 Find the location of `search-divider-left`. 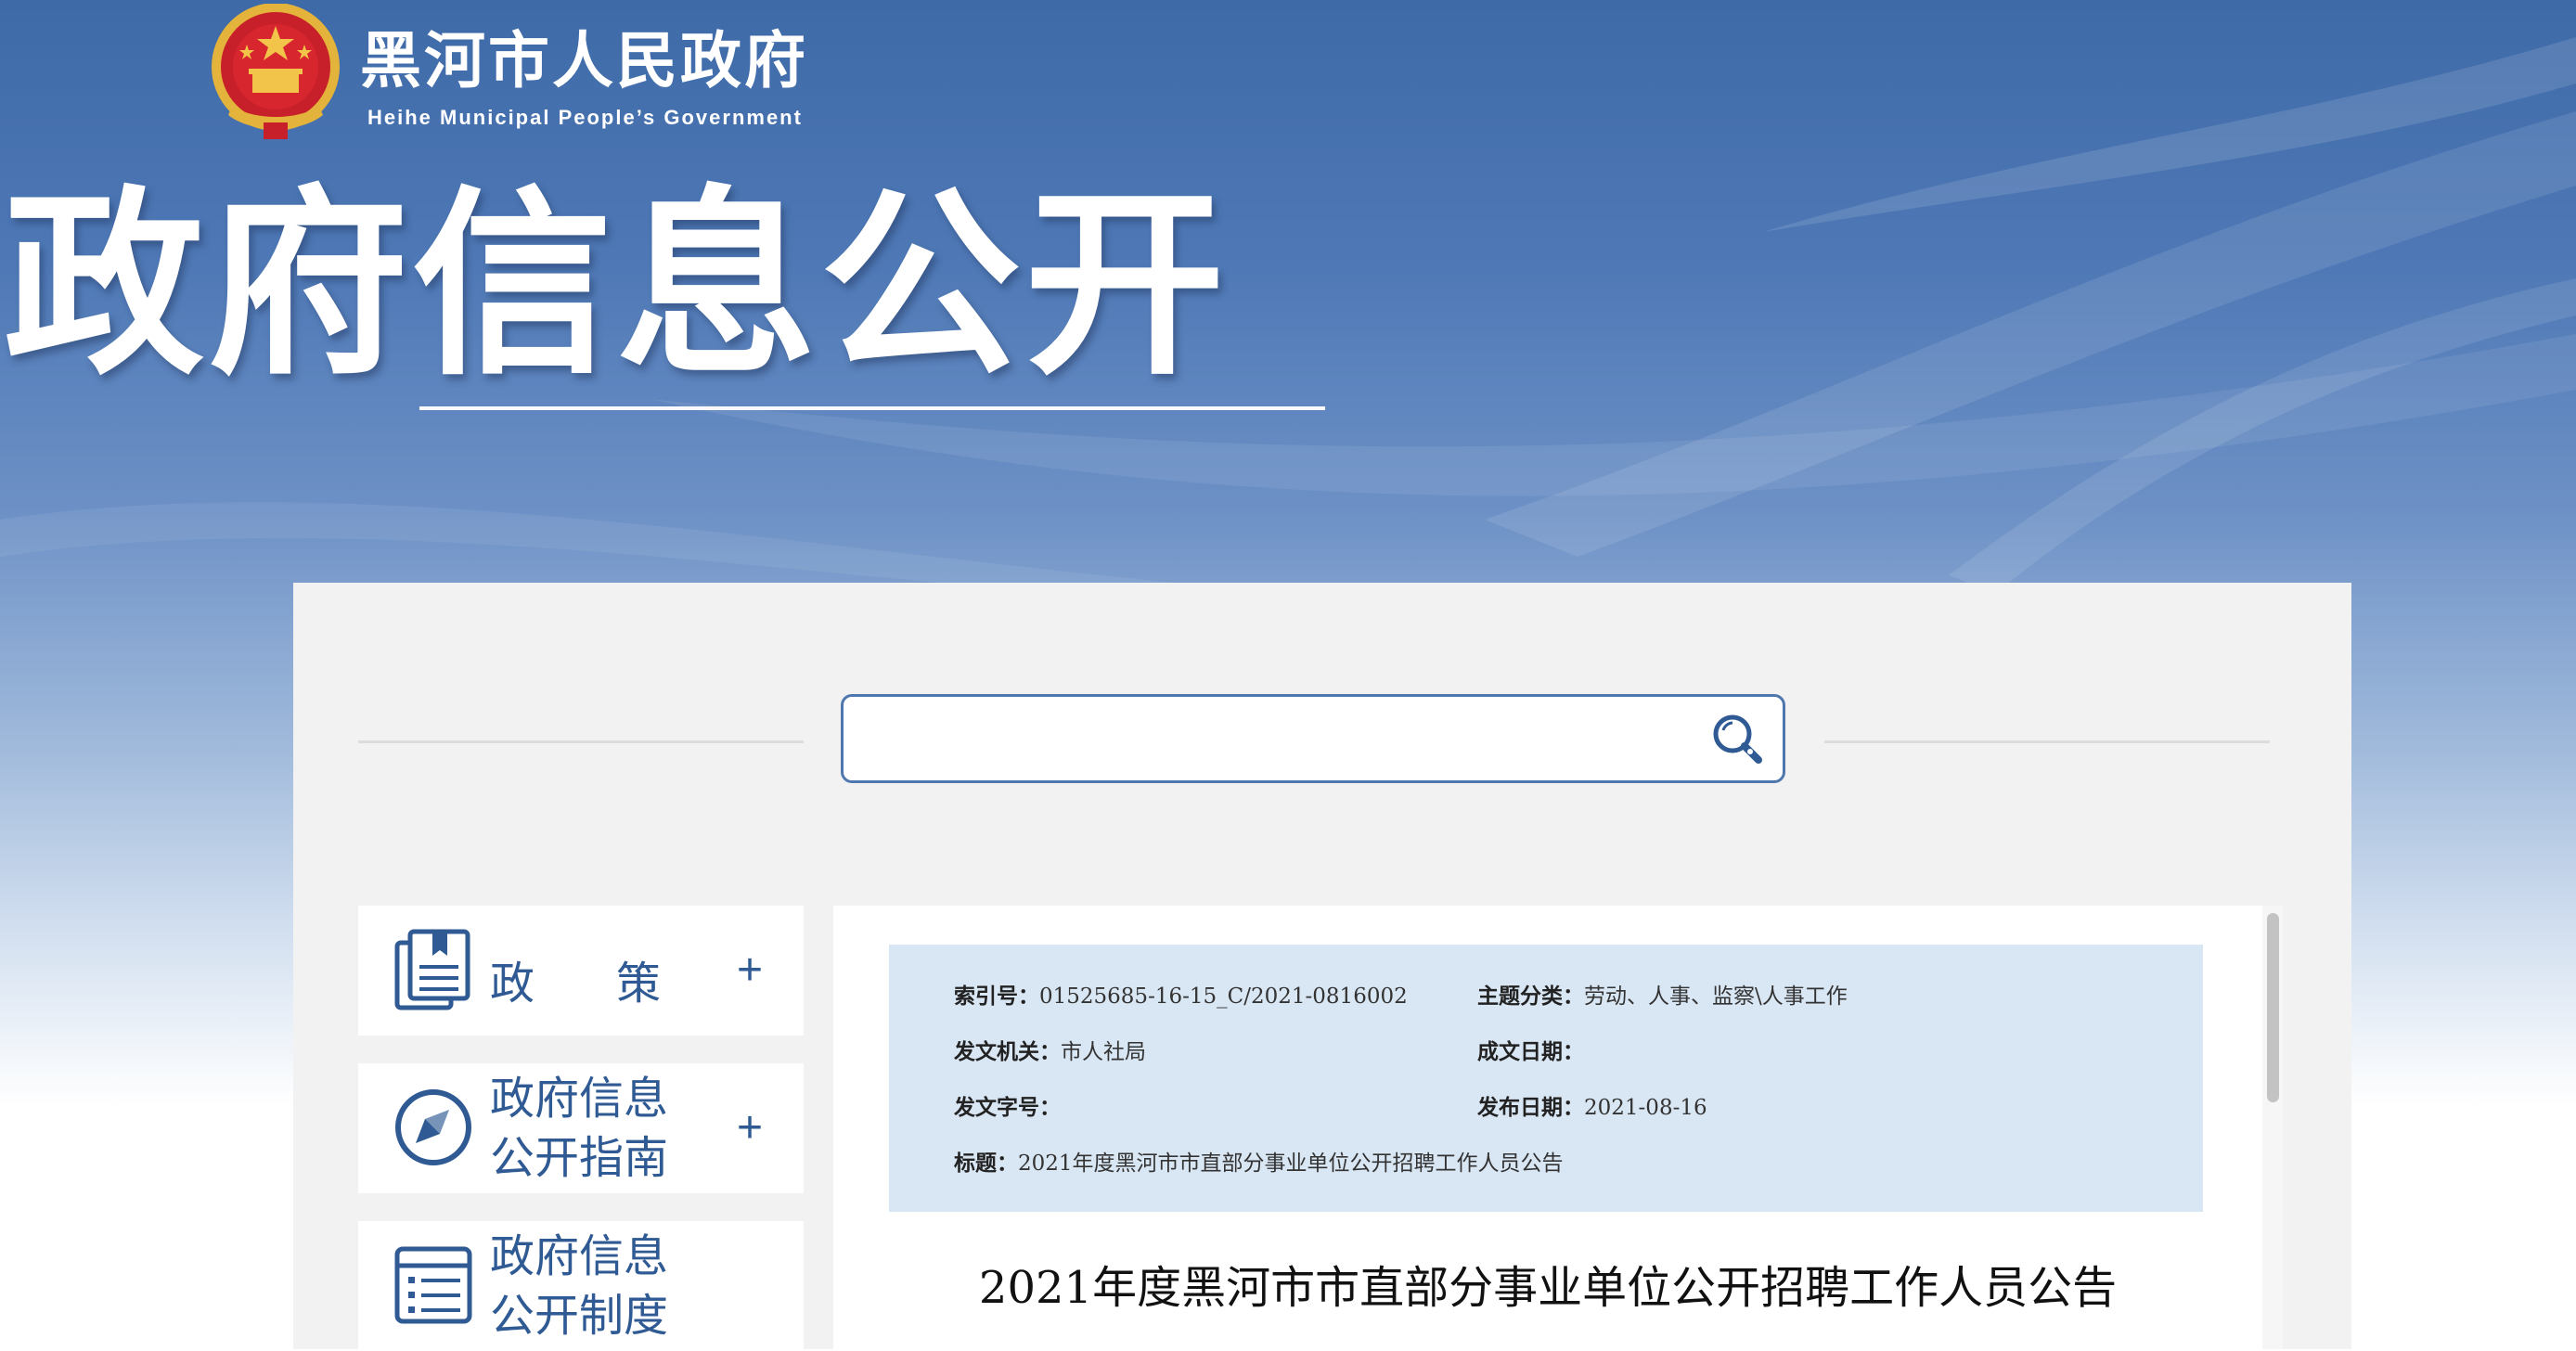

search-divider-left is located at coordinates (581, 741).